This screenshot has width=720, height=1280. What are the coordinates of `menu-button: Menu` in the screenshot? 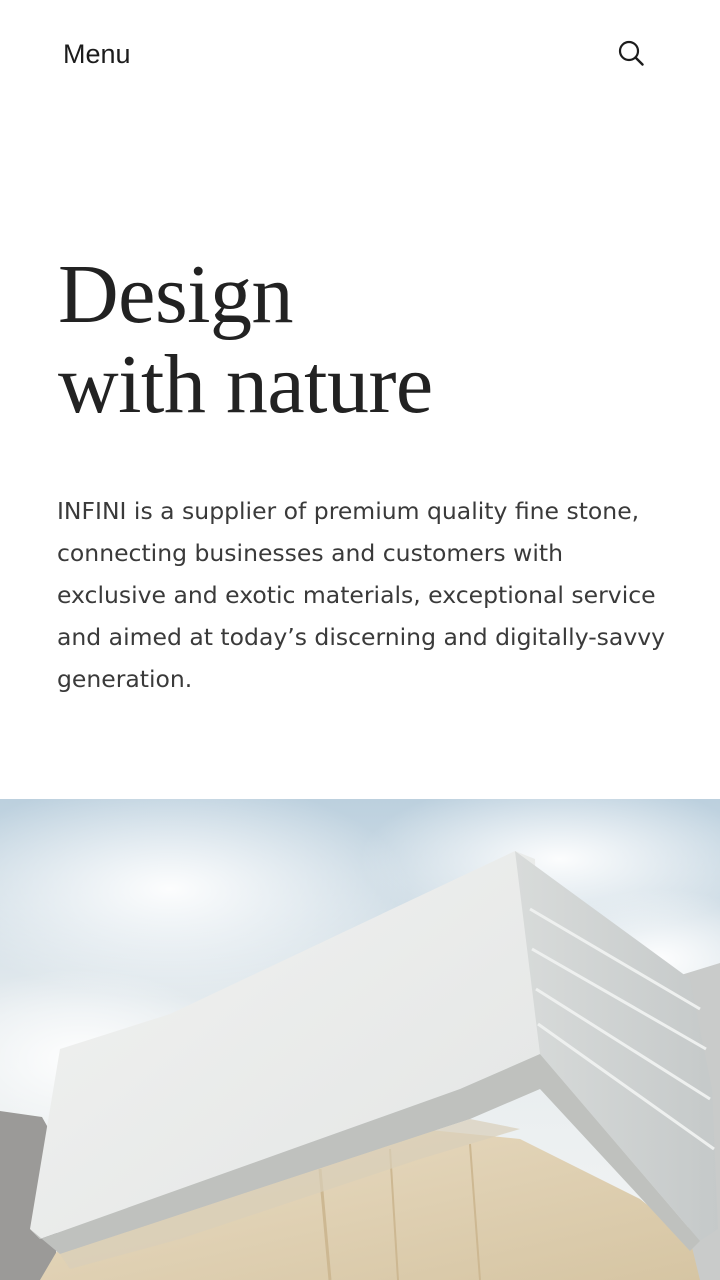 It's located at (97, 54).